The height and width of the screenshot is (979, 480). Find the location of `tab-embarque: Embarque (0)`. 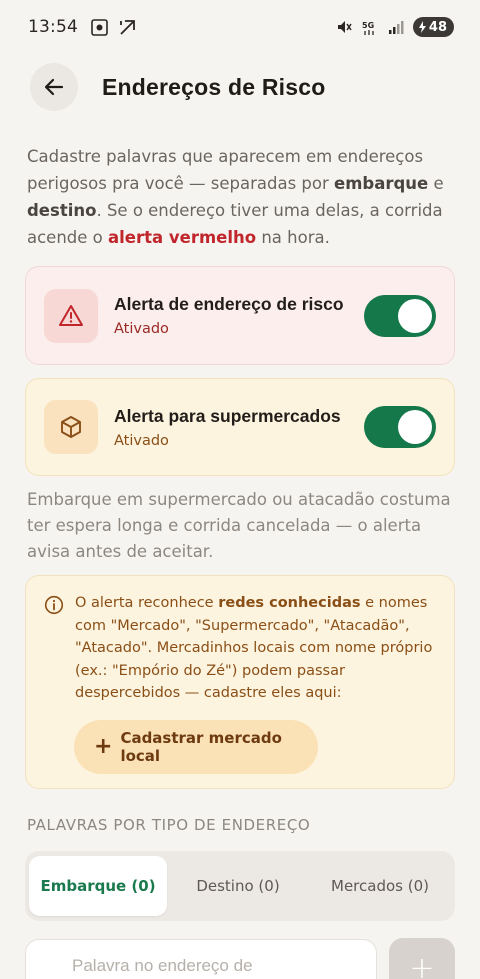

tab-embarque: Embarque (0) is located at coordinates (98, 886).